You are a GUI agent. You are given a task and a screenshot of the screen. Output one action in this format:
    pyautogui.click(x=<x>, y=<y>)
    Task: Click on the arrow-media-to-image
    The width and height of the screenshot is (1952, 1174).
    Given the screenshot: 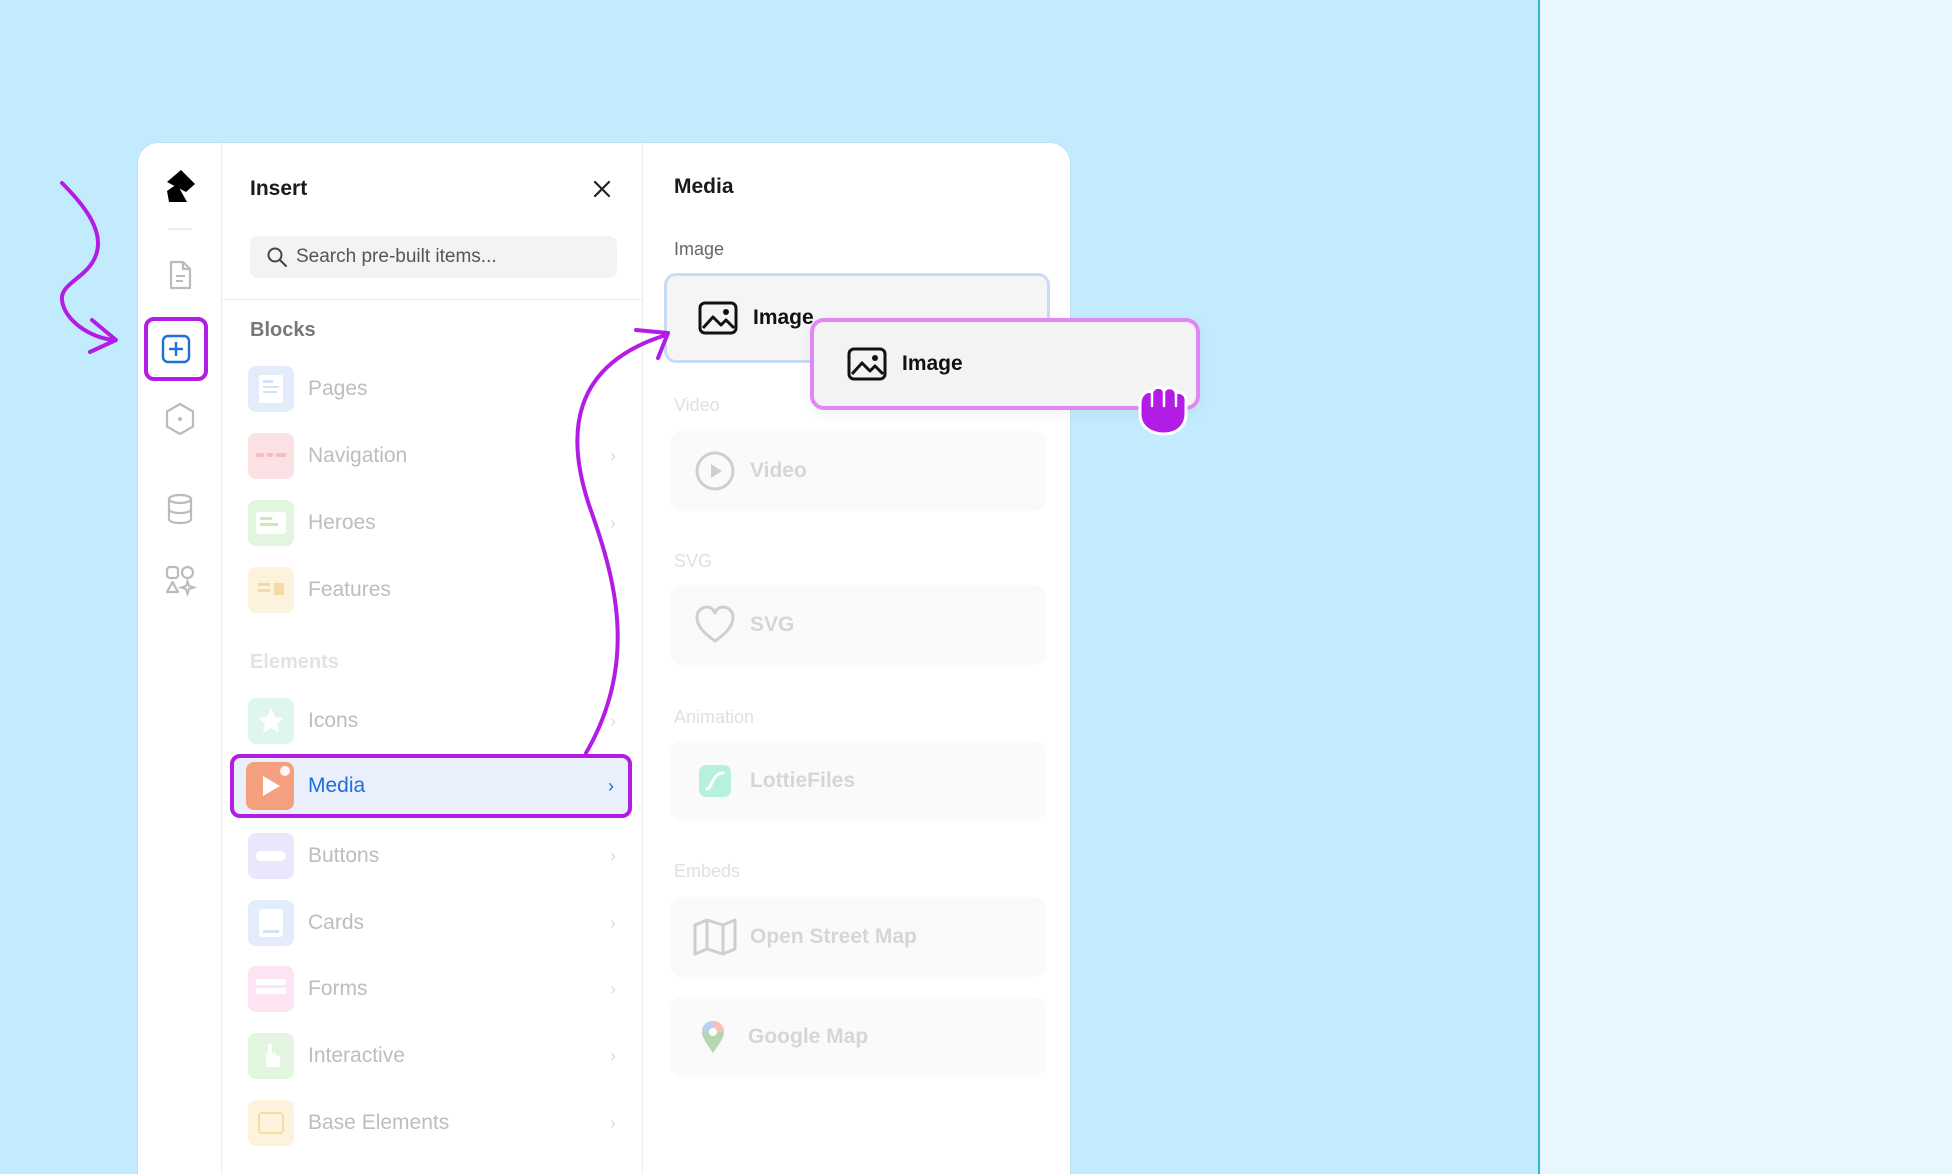 What is the action you would take?
    pyautogui.click(x=621, y=544)
    